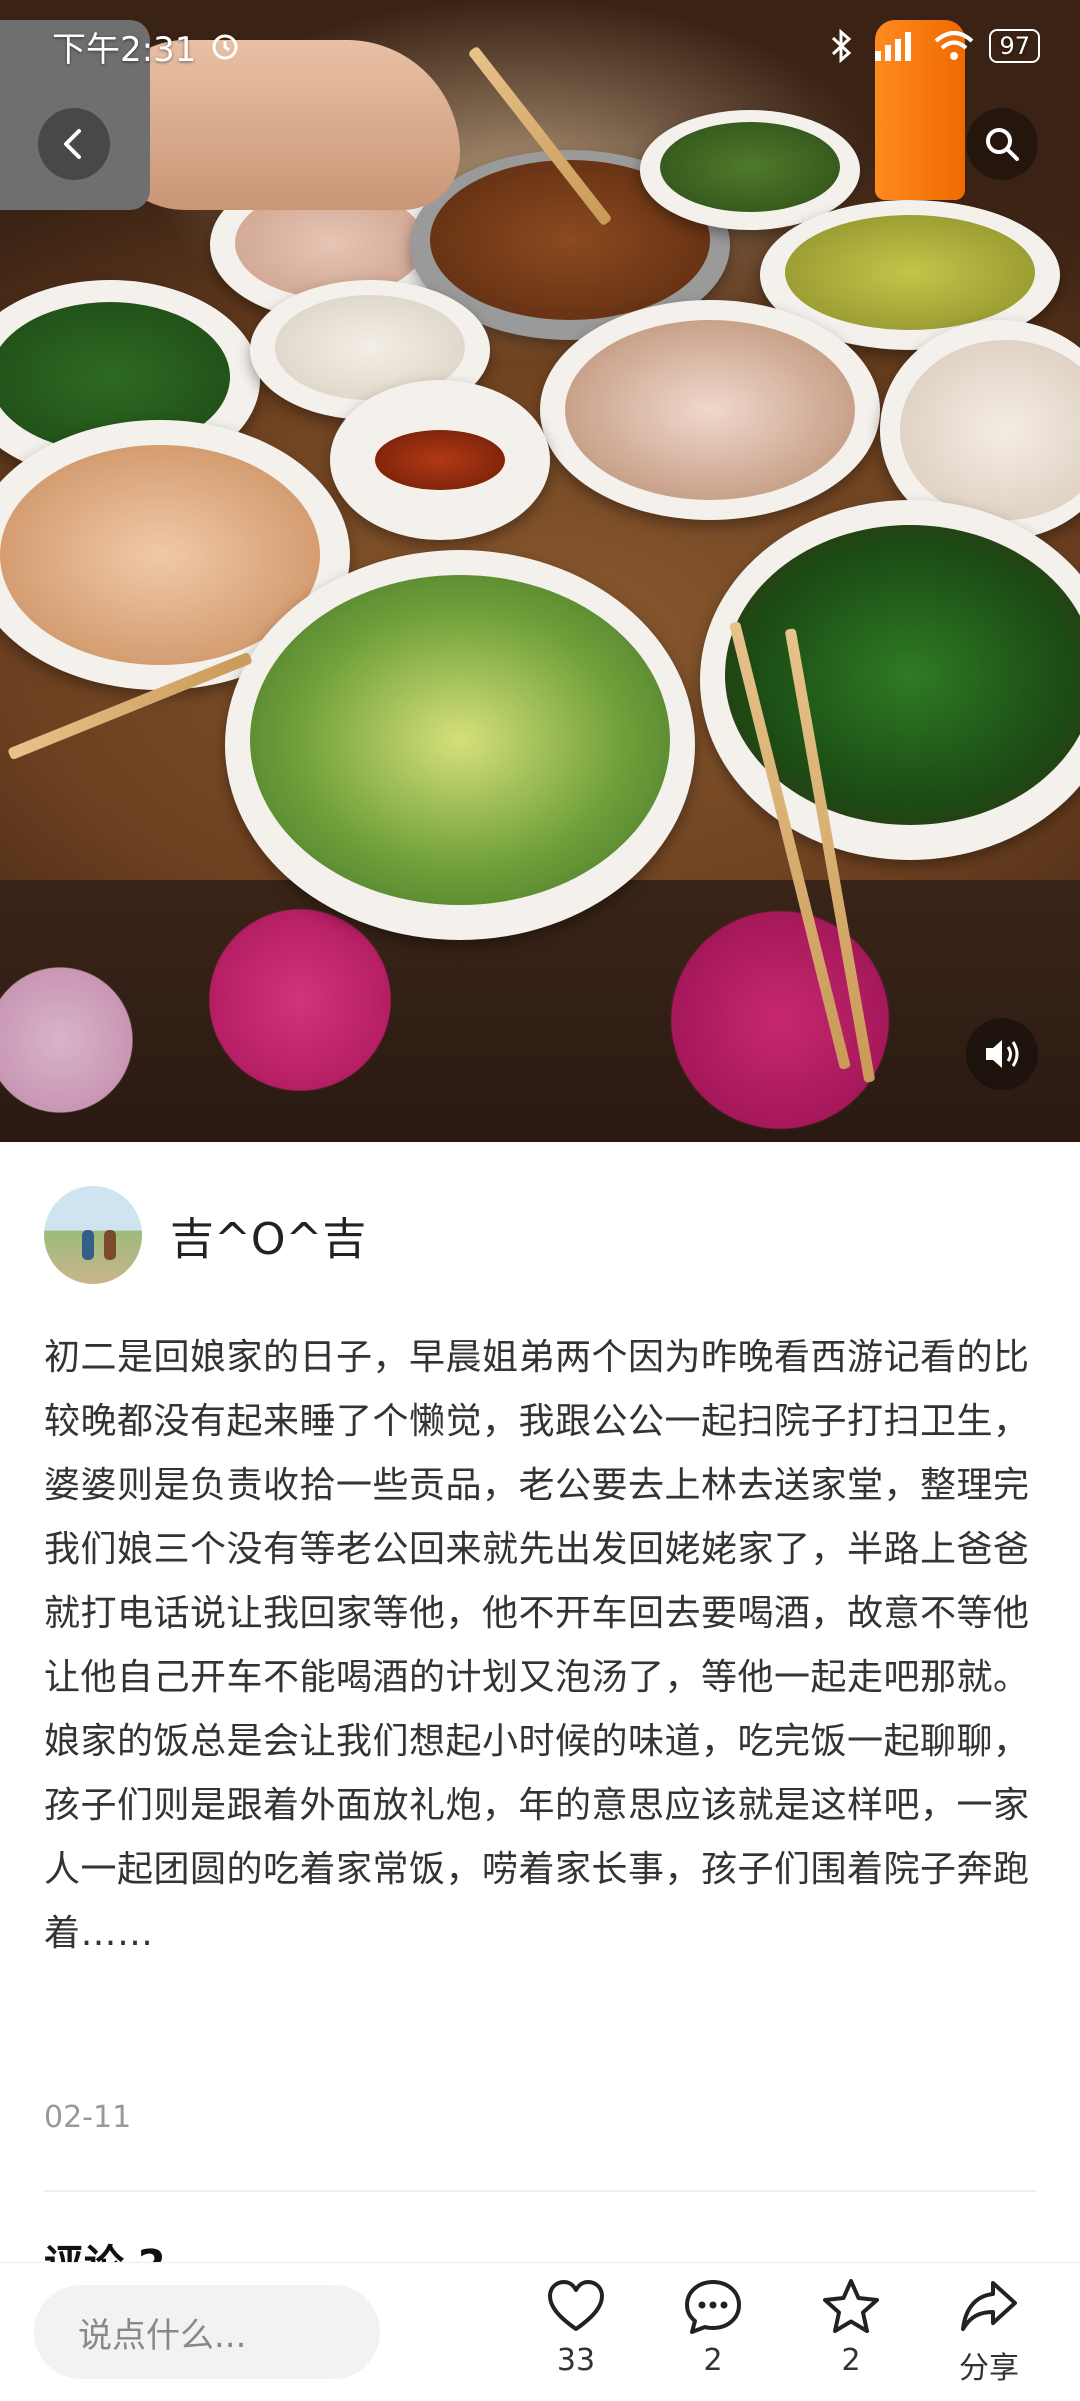  I want to click on search-icon, so click(1002, 144).